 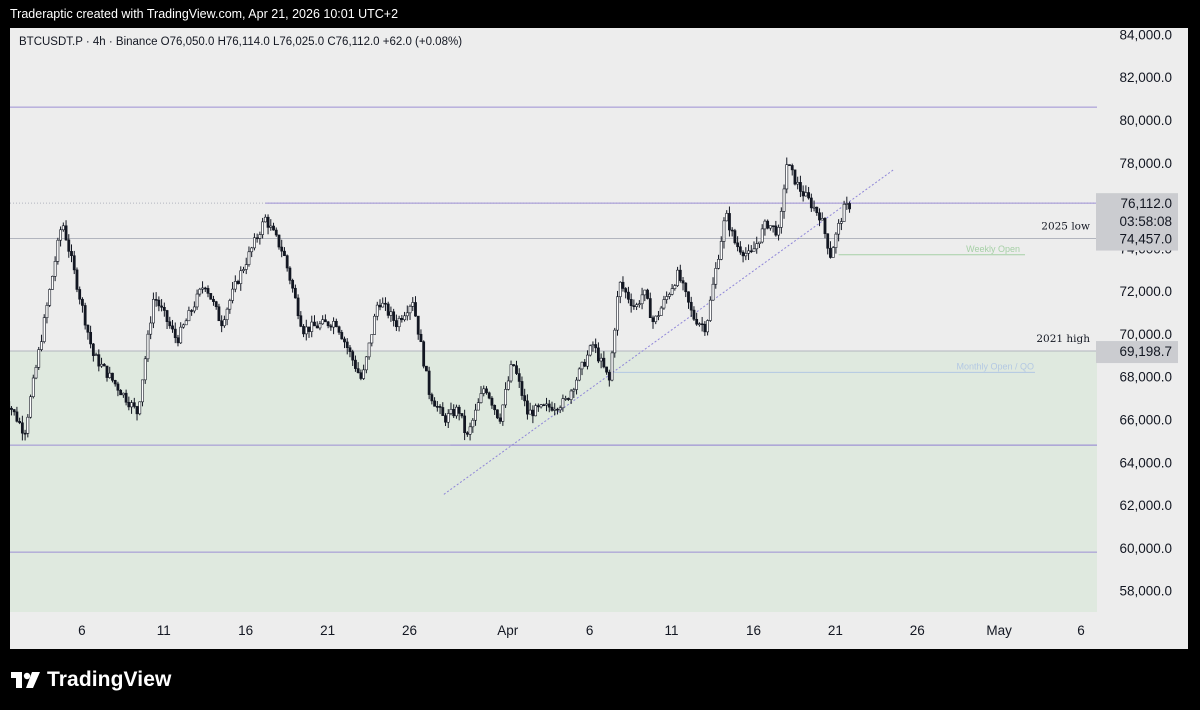 I want to click on time-tick-label: 26, so click(x=917, y=630).